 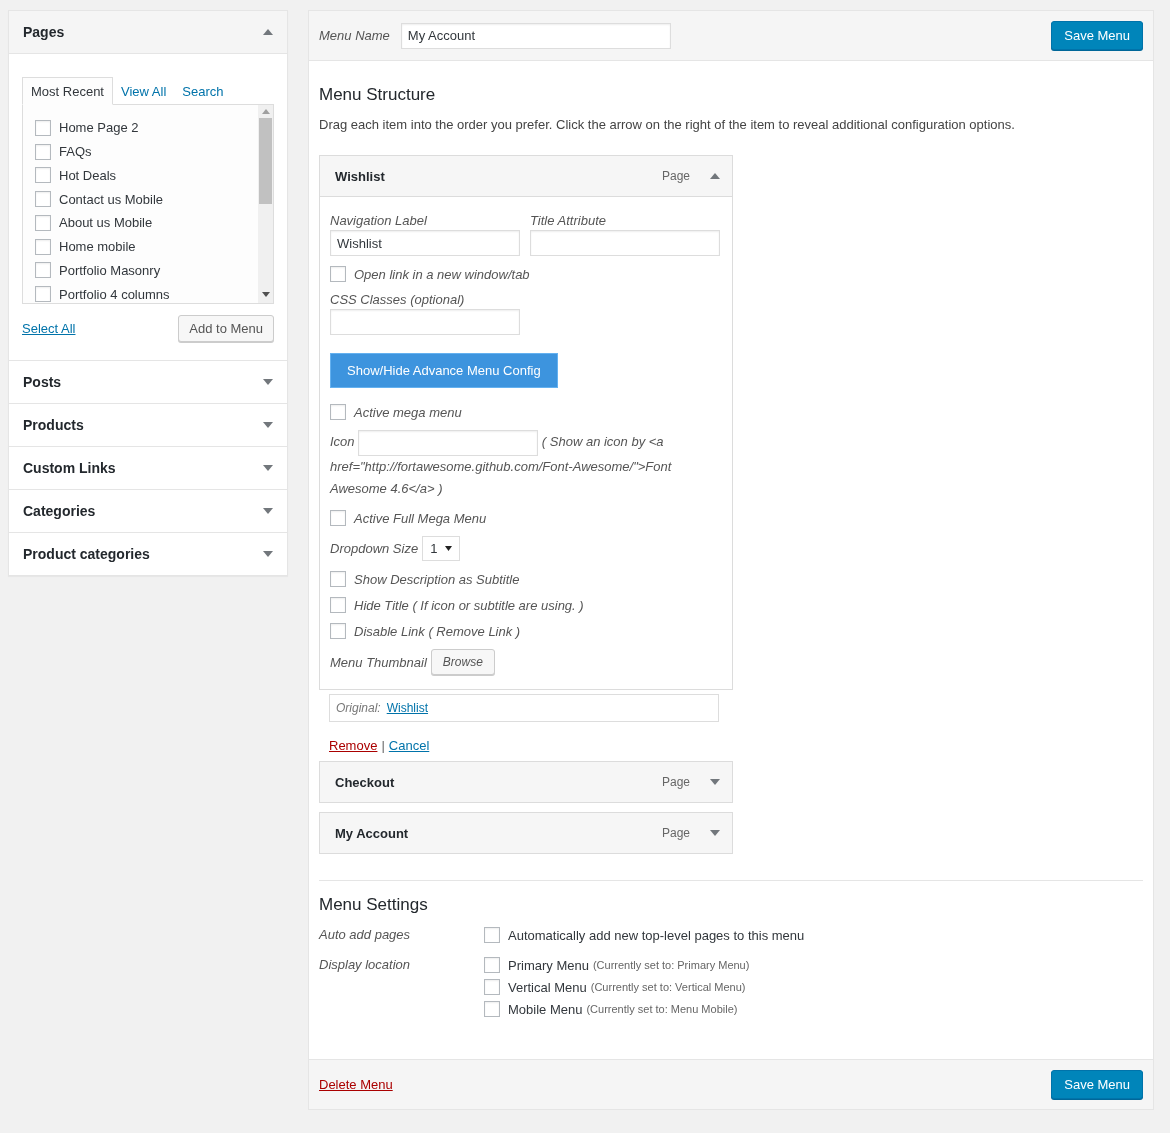 What do you see at coordinates (110, 270) in the screenshot?
I see `page-label: Portfolio Masonry` at bounding box center [110, 270].